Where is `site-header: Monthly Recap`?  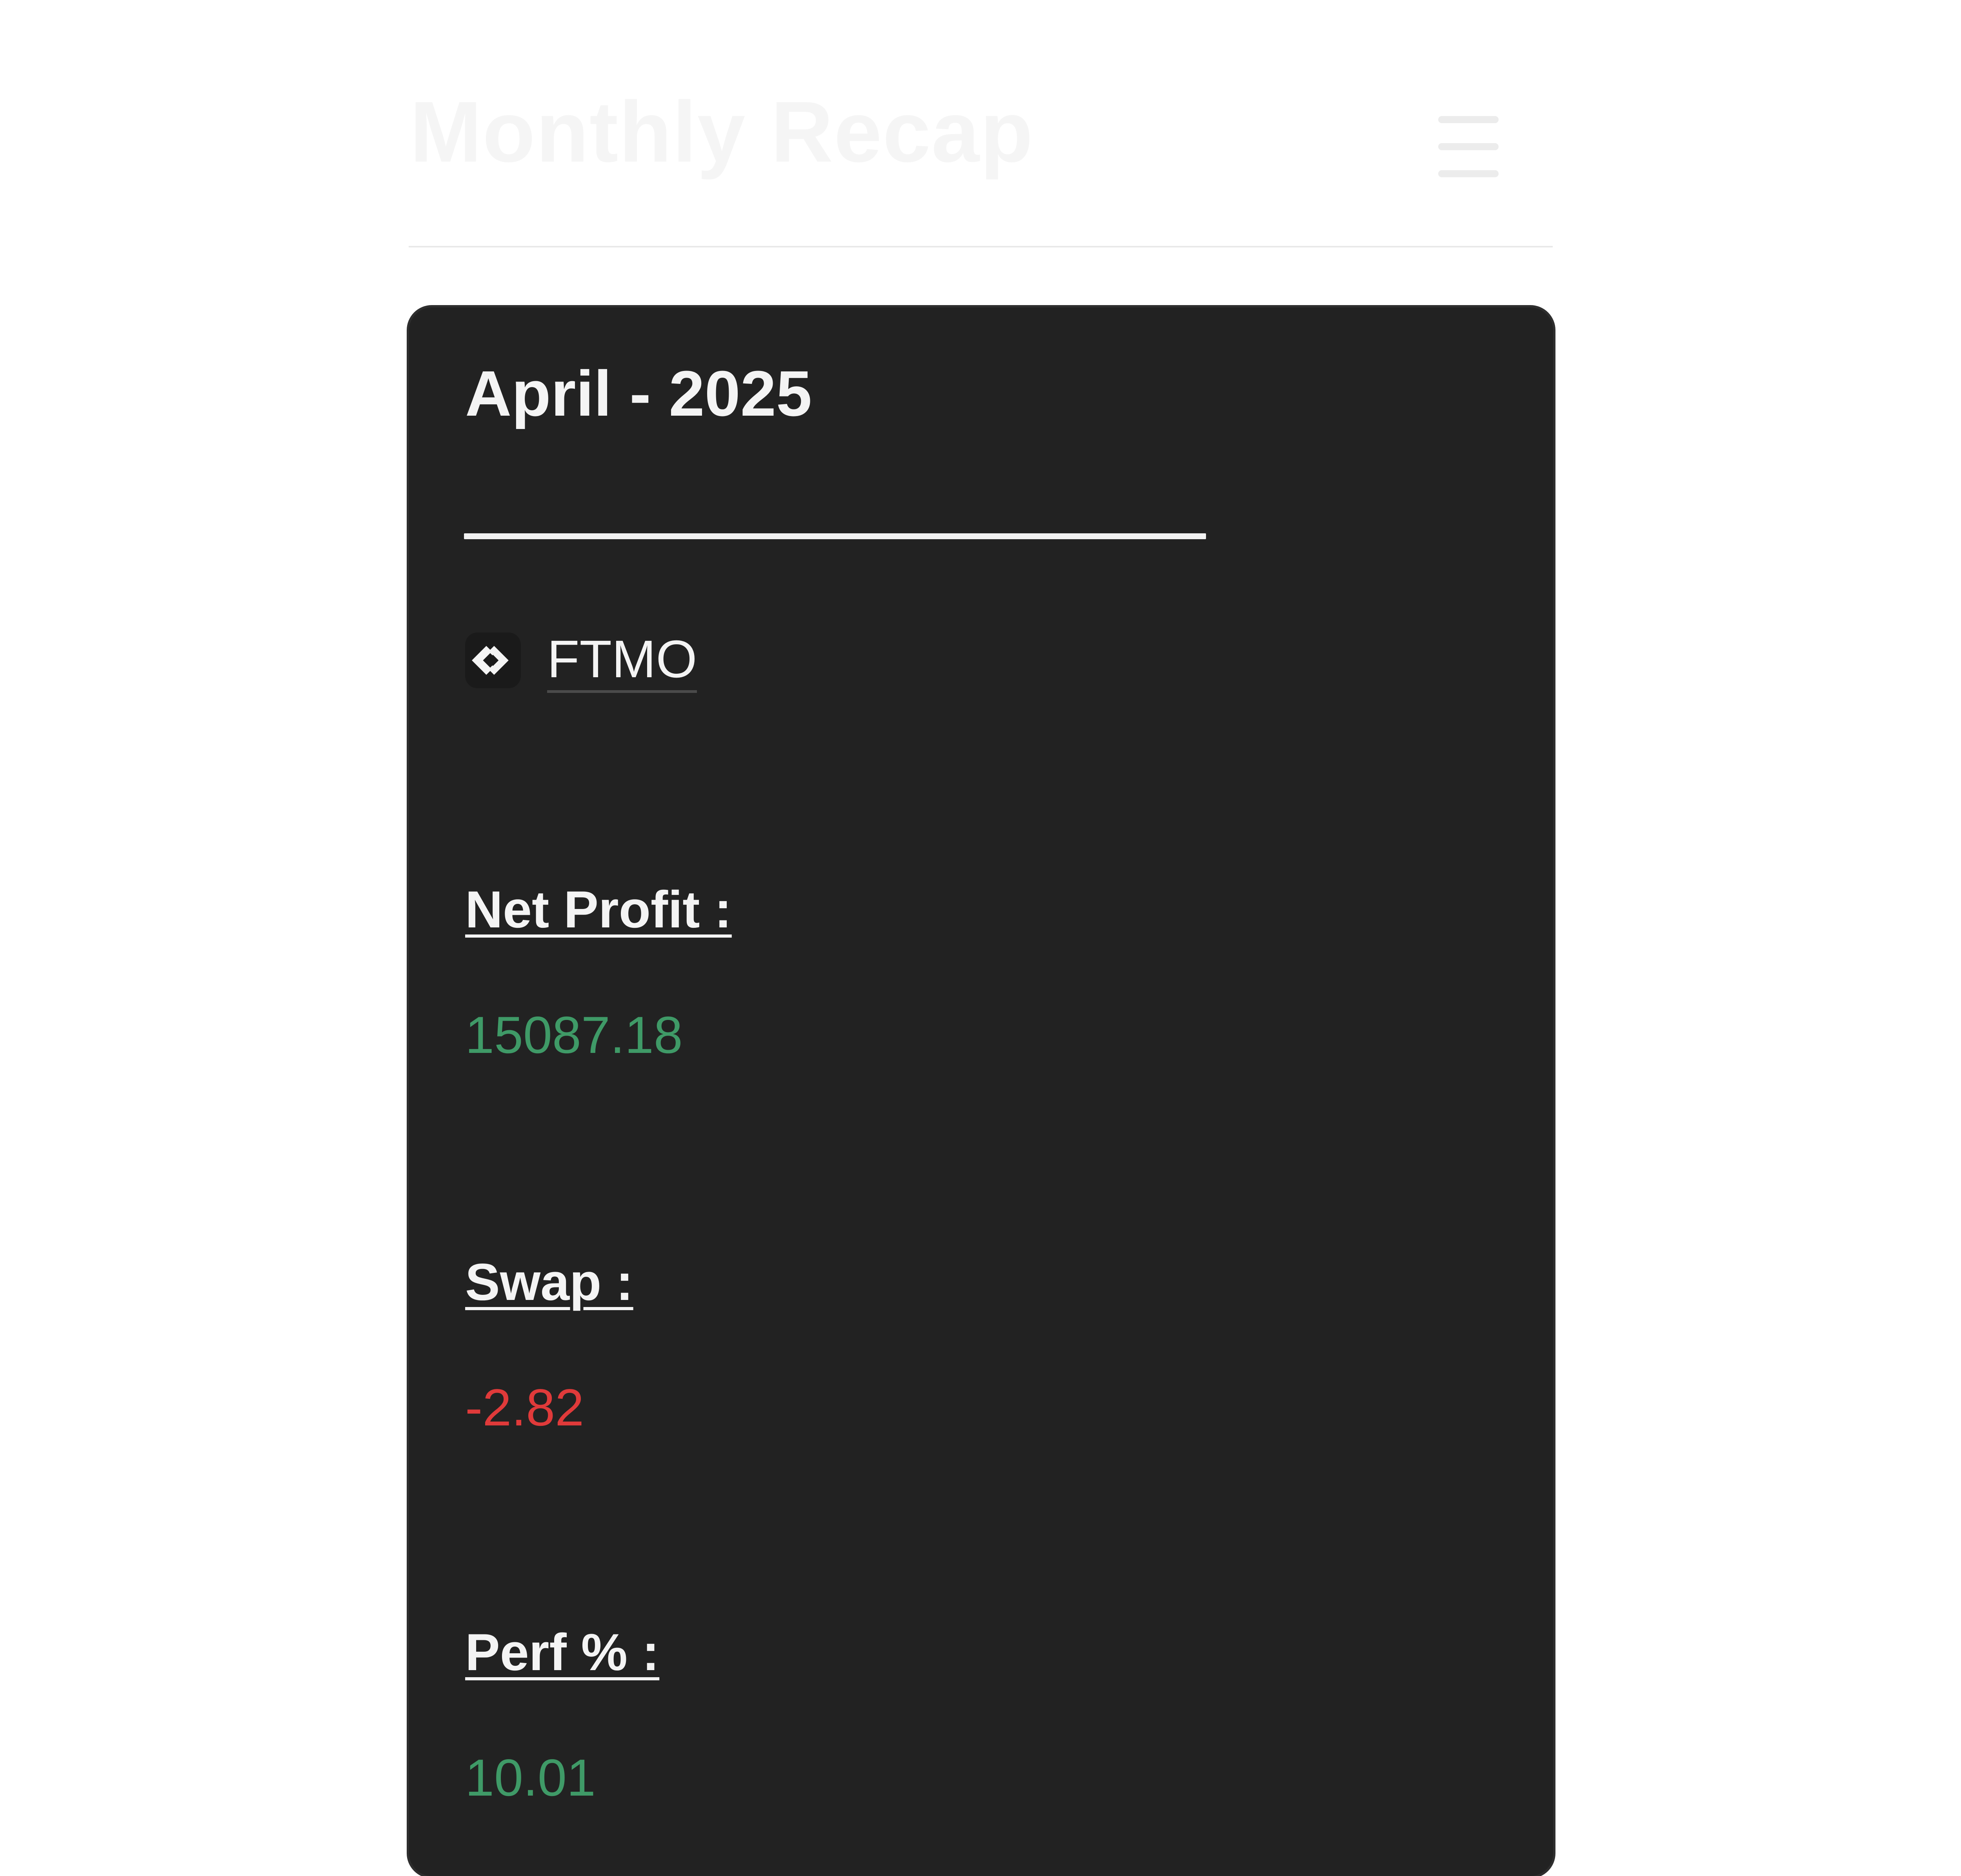
site-header: Monthly Recap is located at coordinates (981, 123).